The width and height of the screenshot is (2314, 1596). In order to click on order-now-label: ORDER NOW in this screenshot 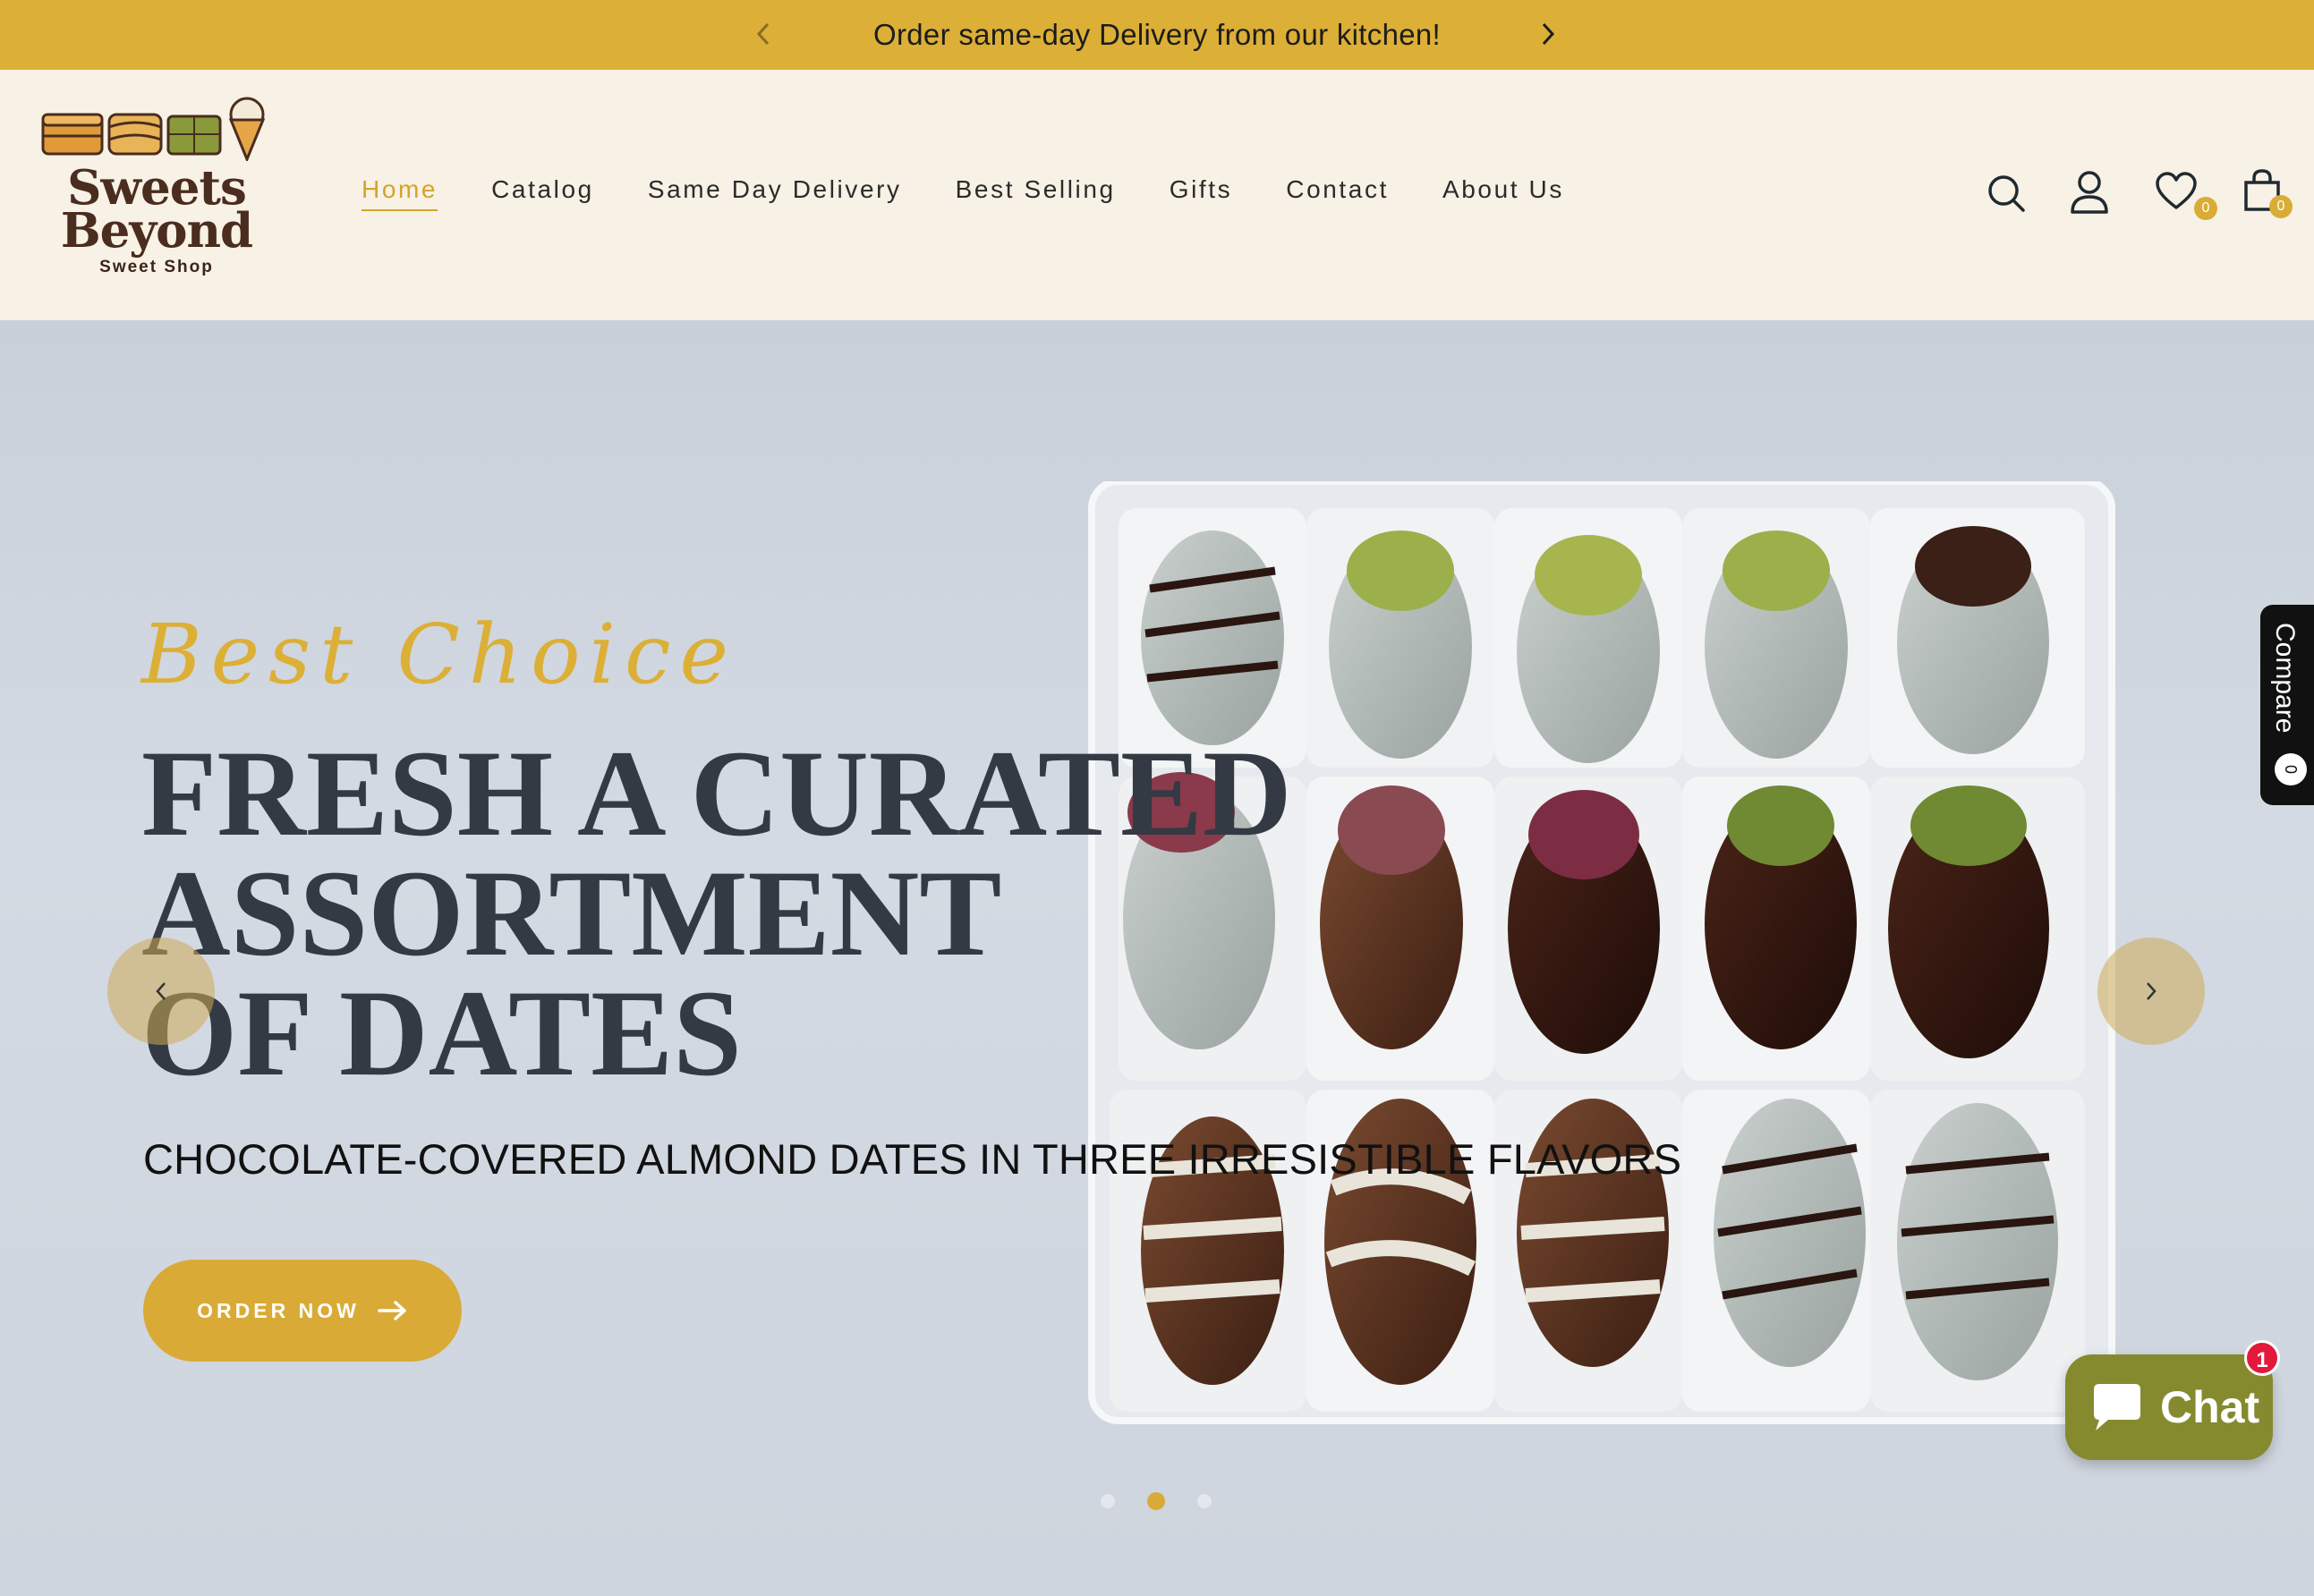, I will do `click(278, 1310)`.